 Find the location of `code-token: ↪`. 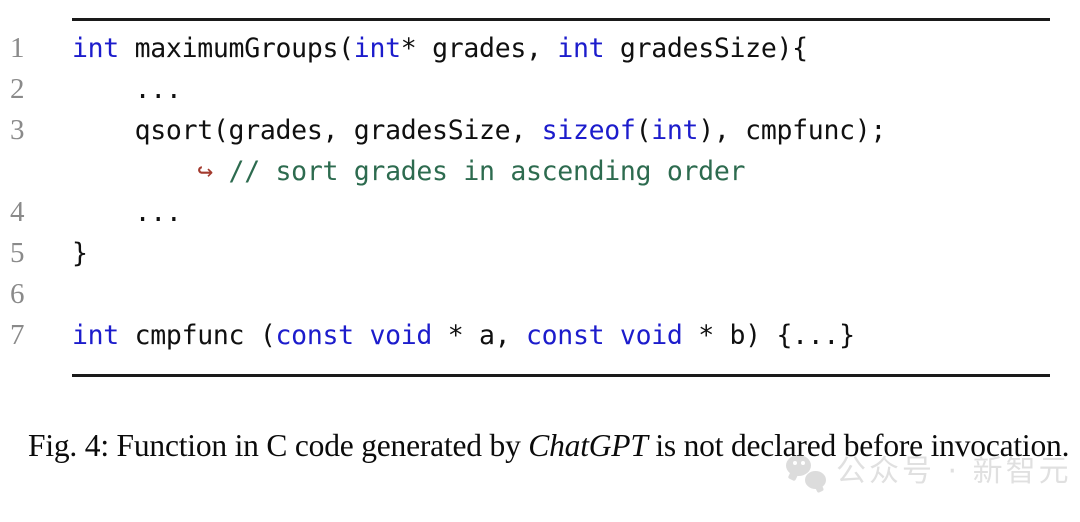

code-token: ↪ is located at coordinates (150, 171).